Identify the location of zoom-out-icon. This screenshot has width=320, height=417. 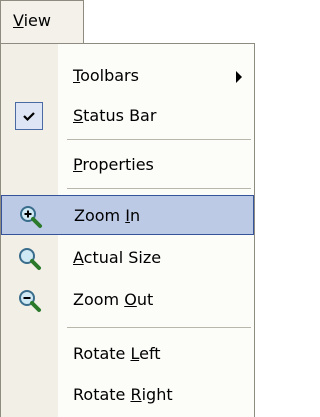
(29, 300).